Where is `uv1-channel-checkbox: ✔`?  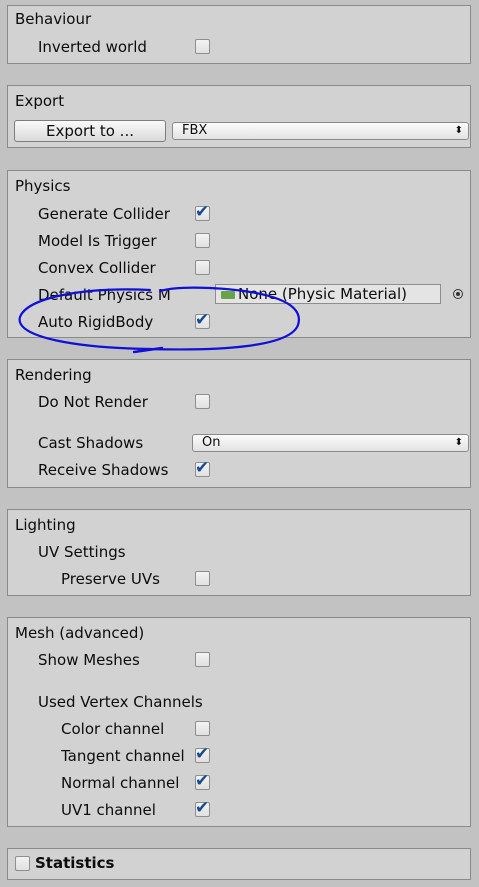
uv1-channel-checkbox: ✔ is located at coordinates (202, 808).